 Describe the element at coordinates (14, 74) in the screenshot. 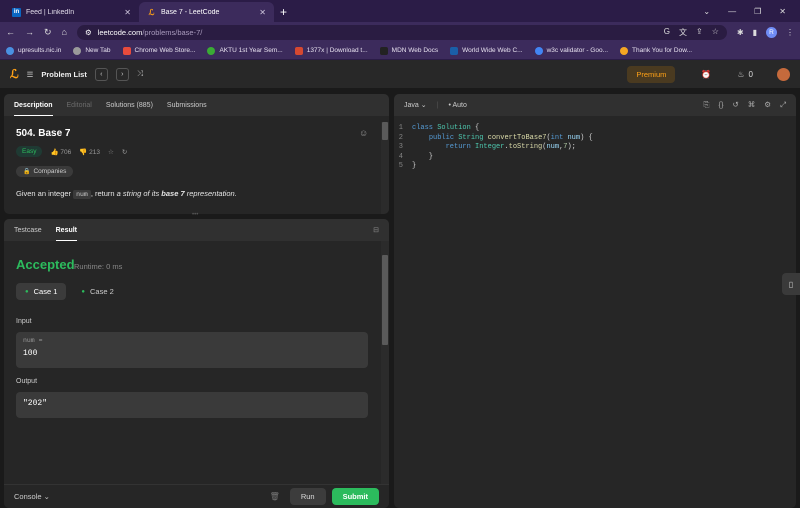

I see `leetcode-logo-icon: ℒ` at that location.